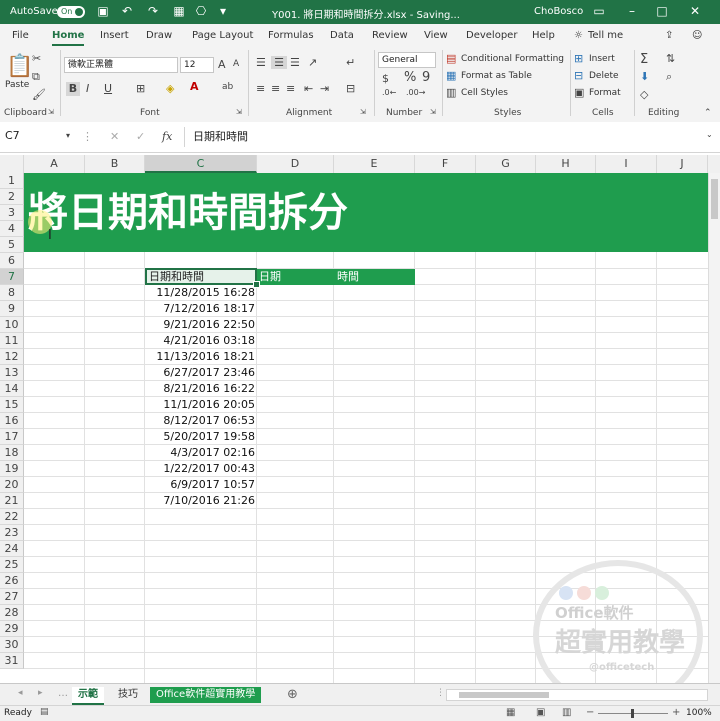 The height and width of the screenshot is (721, 720). Describe the element at coordinates (115, 164) in the screenshot. I see `column-header-b: B` at that location.